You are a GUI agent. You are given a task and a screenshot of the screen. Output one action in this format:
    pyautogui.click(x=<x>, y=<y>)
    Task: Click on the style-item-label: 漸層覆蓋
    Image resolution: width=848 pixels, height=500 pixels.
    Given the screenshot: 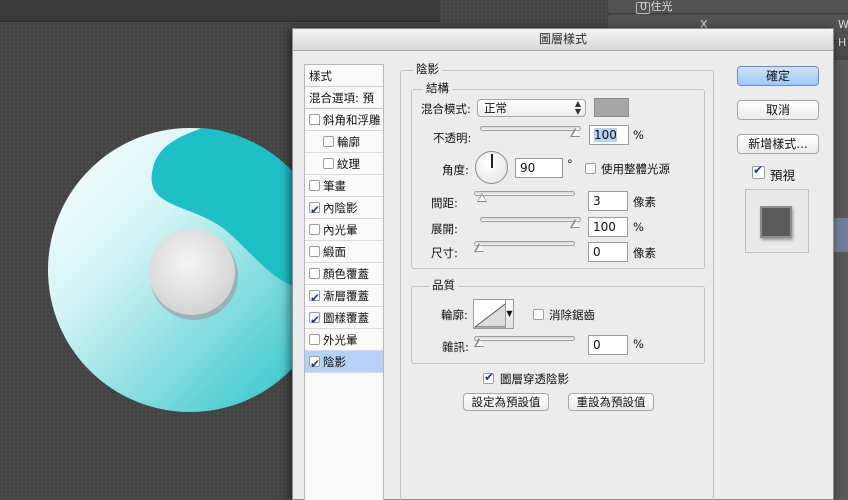 What is the action you would take?
    pyautogui.click(x=346, y=296)
    